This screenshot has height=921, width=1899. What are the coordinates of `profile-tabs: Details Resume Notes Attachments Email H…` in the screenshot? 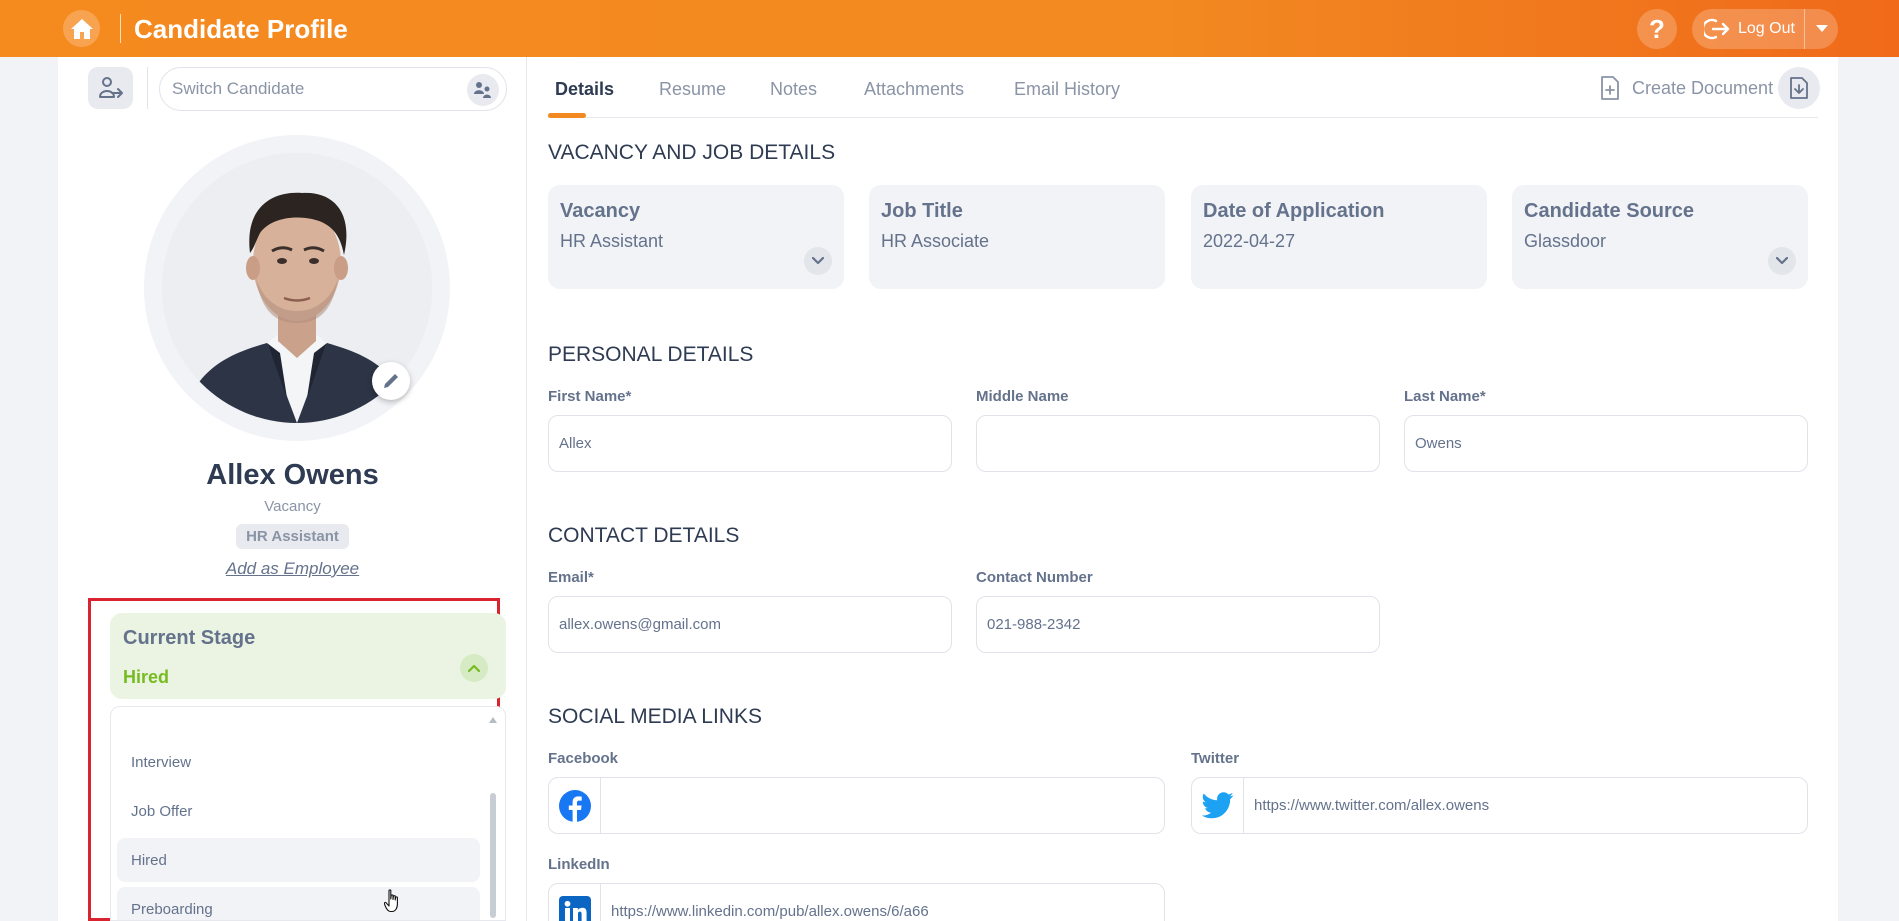 It's located at (1184, 87).